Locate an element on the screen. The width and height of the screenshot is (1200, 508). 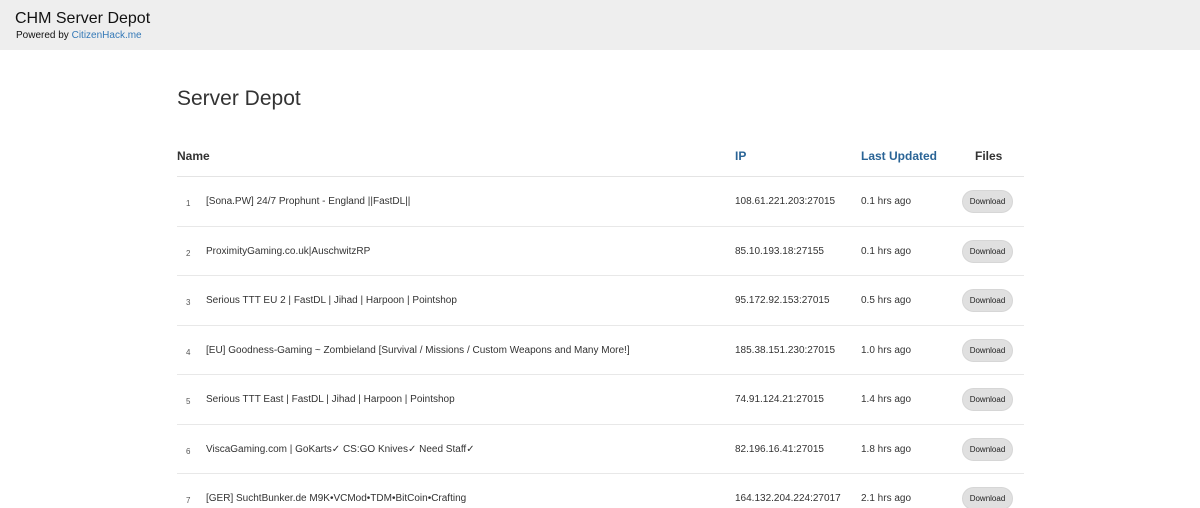
server-ip: 74.91.124.21:27015 is located at coordinates (779, 399).